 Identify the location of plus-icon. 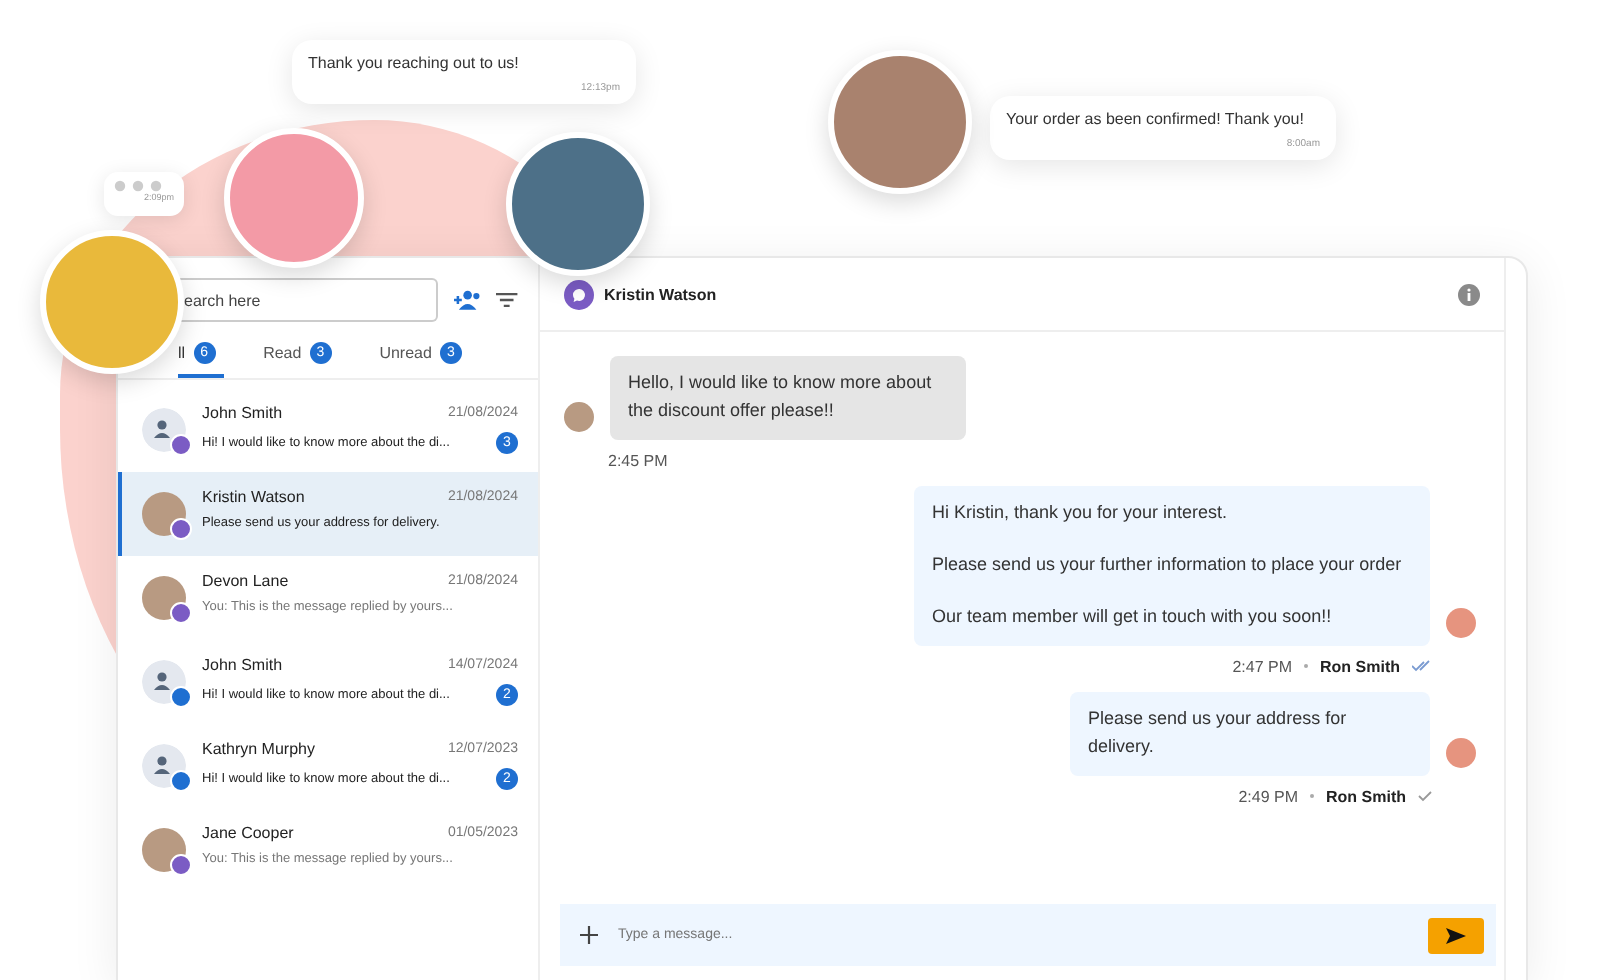
(589, 935).